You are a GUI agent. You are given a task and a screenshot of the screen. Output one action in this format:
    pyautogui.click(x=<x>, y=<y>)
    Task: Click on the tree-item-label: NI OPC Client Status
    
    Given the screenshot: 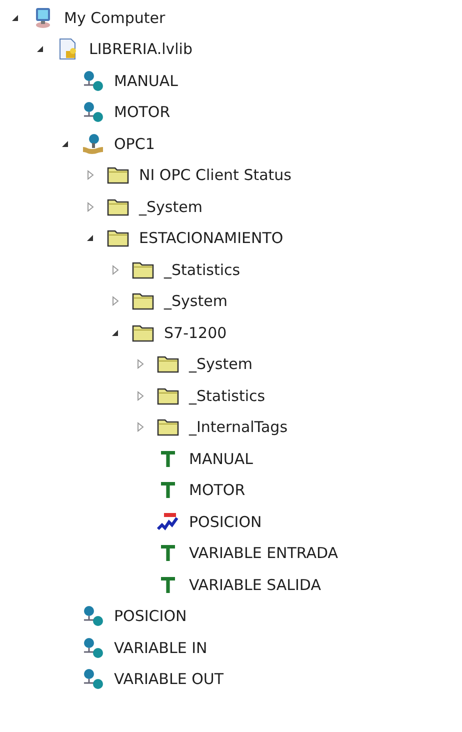 What is the action you would take?
    pyautogui.click(x=215, y=175)
    